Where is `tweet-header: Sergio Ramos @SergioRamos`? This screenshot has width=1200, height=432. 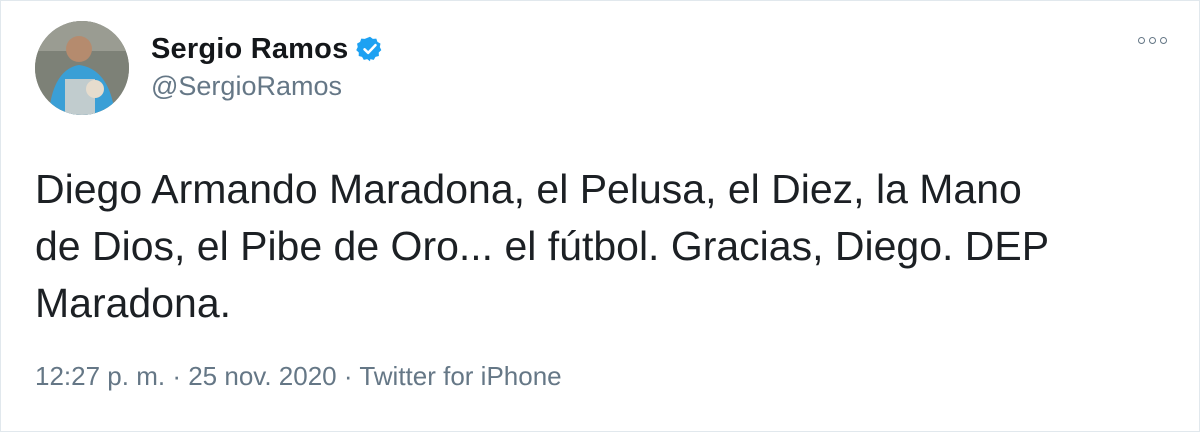
tweet-header: Sergio Ramos @SergioRamos is located at coordinates (267, 65).